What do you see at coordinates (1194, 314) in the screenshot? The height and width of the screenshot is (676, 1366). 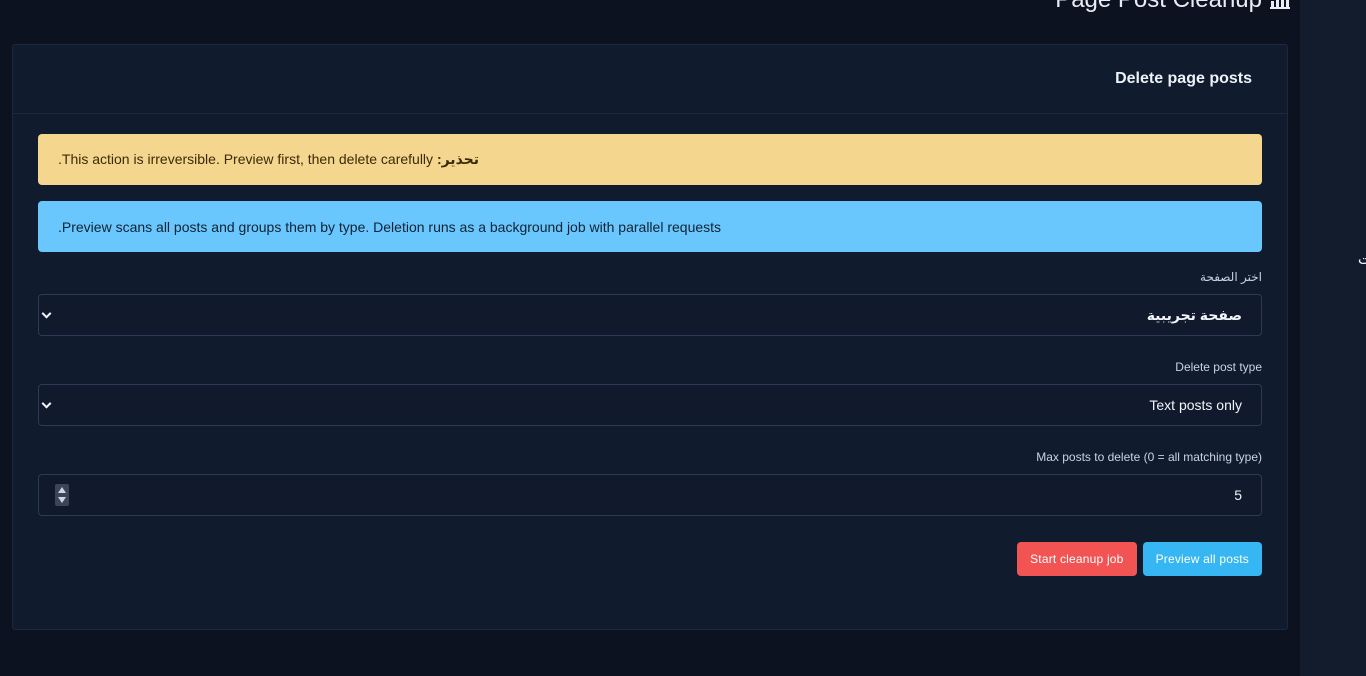 I see `page-select-value: صفحة تجريبية` at bounding box center [1194, 314].